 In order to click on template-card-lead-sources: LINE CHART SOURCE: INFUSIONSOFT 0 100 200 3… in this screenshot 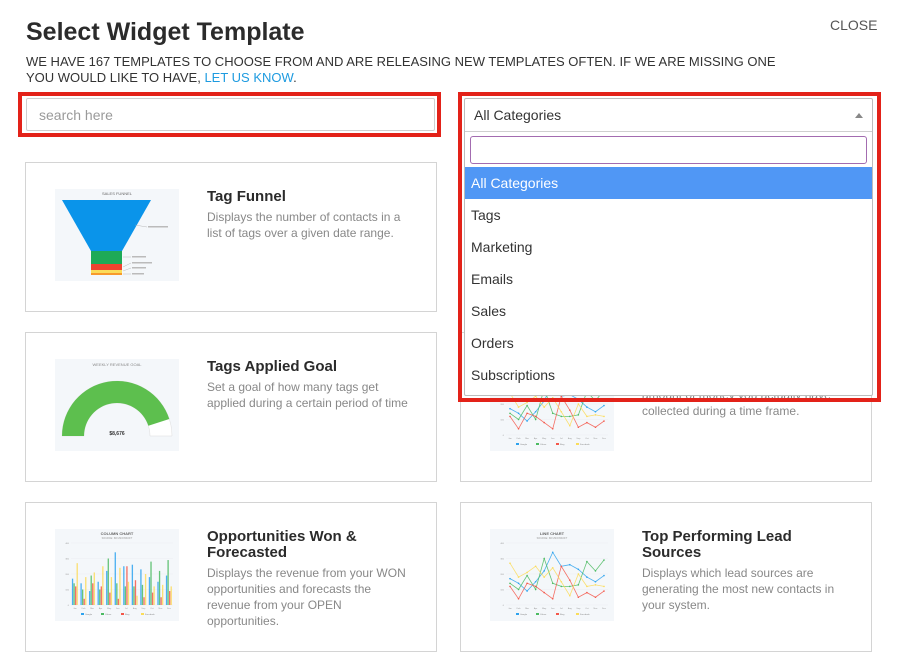, I will do `click(666, 577)`.